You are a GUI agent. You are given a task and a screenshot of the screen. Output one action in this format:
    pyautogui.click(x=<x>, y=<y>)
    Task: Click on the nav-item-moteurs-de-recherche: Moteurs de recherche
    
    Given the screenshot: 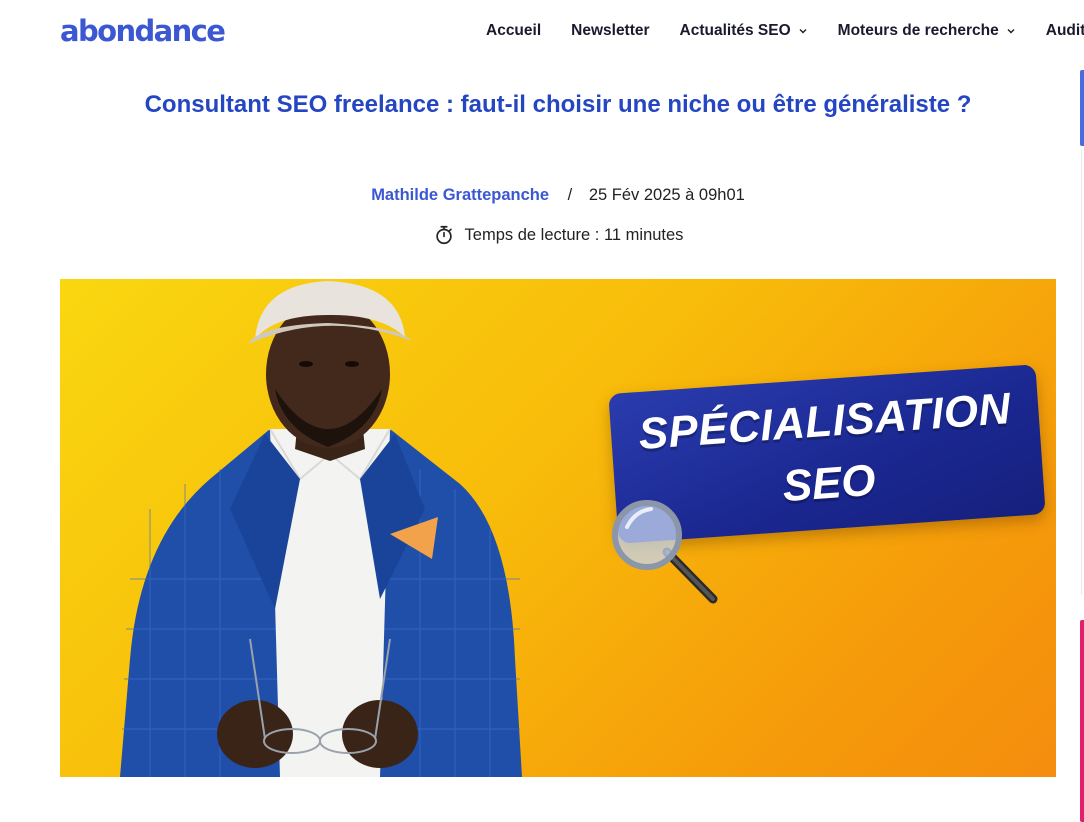 What is the action you would take?
    pyautogui.click(x=927, y=31)
    